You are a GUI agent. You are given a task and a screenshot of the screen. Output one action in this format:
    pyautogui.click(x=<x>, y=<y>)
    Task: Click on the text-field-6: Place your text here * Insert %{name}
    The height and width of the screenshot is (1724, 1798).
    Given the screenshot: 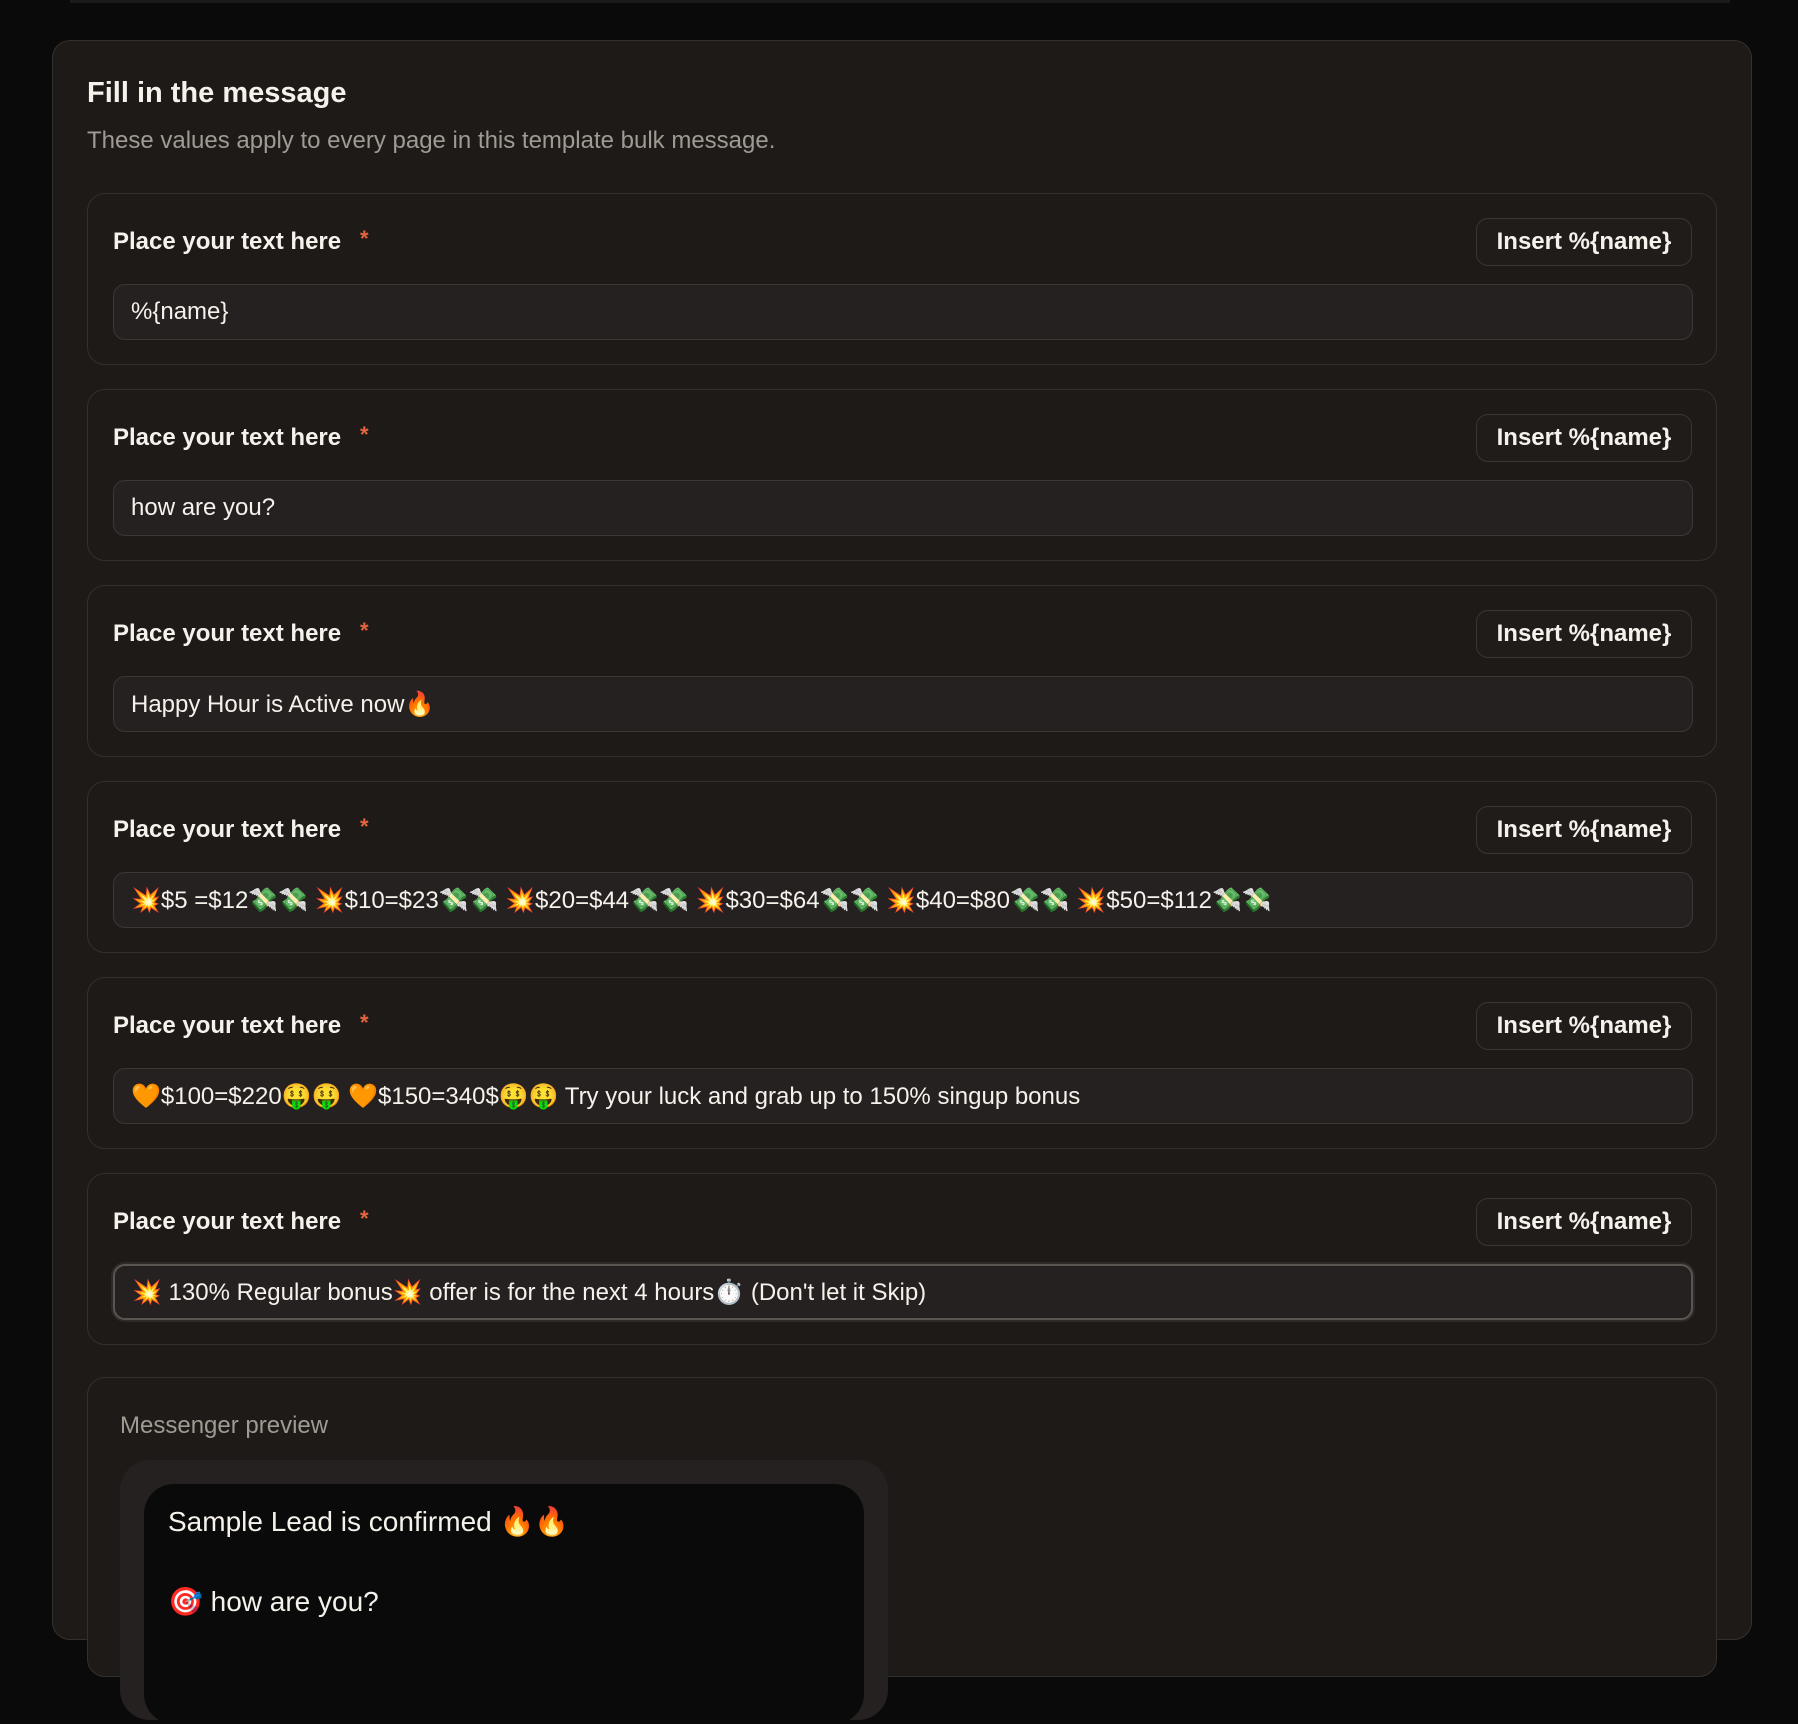 What is the action you would take?
    pyautogui.click(x=902, y=1259)
    